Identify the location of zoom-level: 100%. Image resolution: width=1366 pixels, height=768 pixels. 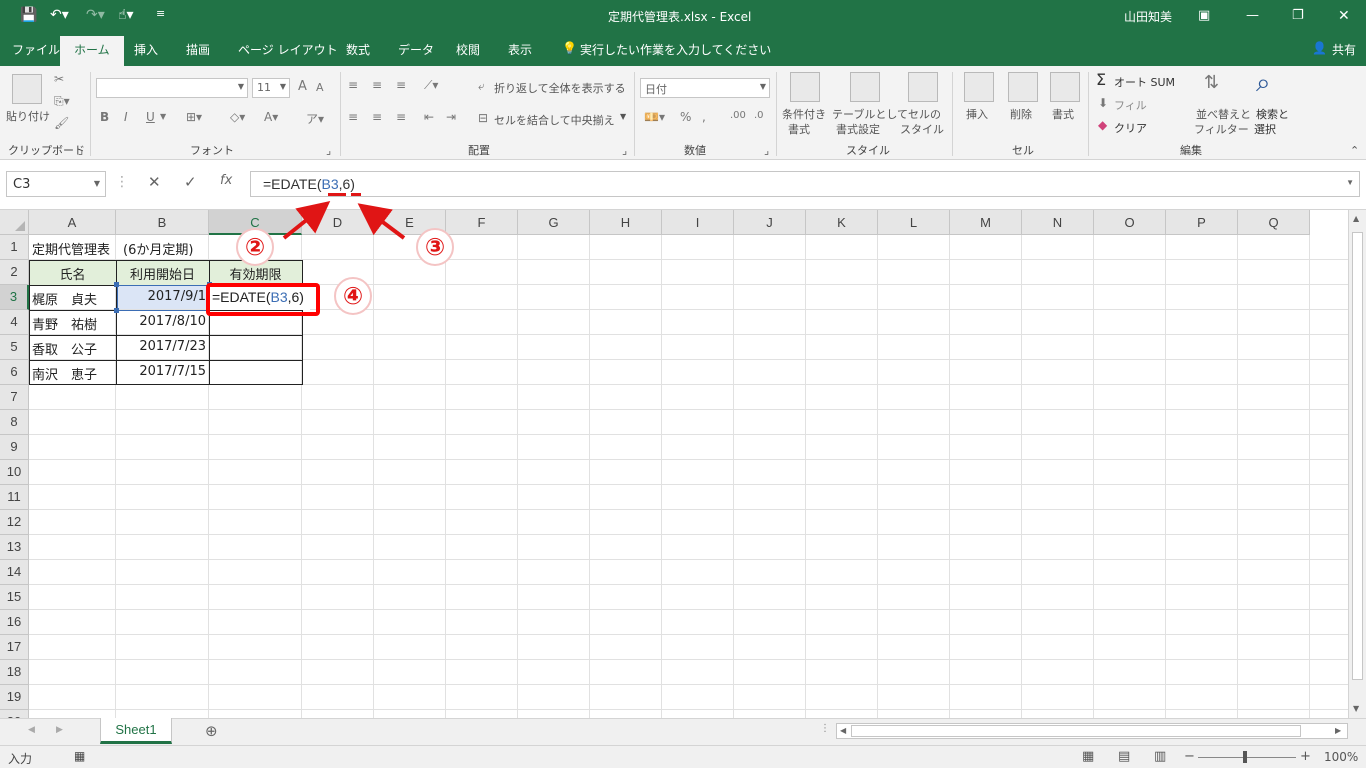
(1341, 757).